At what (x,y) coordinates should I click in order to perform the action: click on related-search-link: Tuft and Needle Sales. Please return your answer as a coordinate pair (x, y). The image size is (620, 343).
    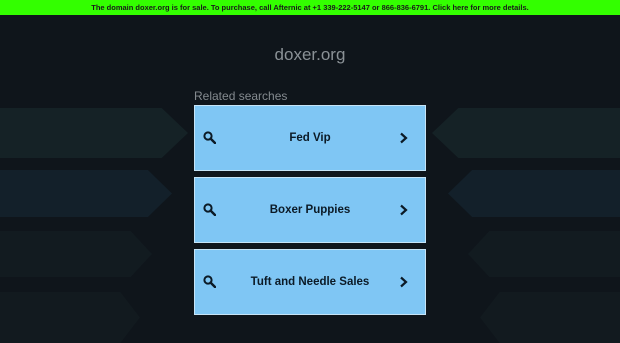
    Looking at the image, I should click on (310, 282).